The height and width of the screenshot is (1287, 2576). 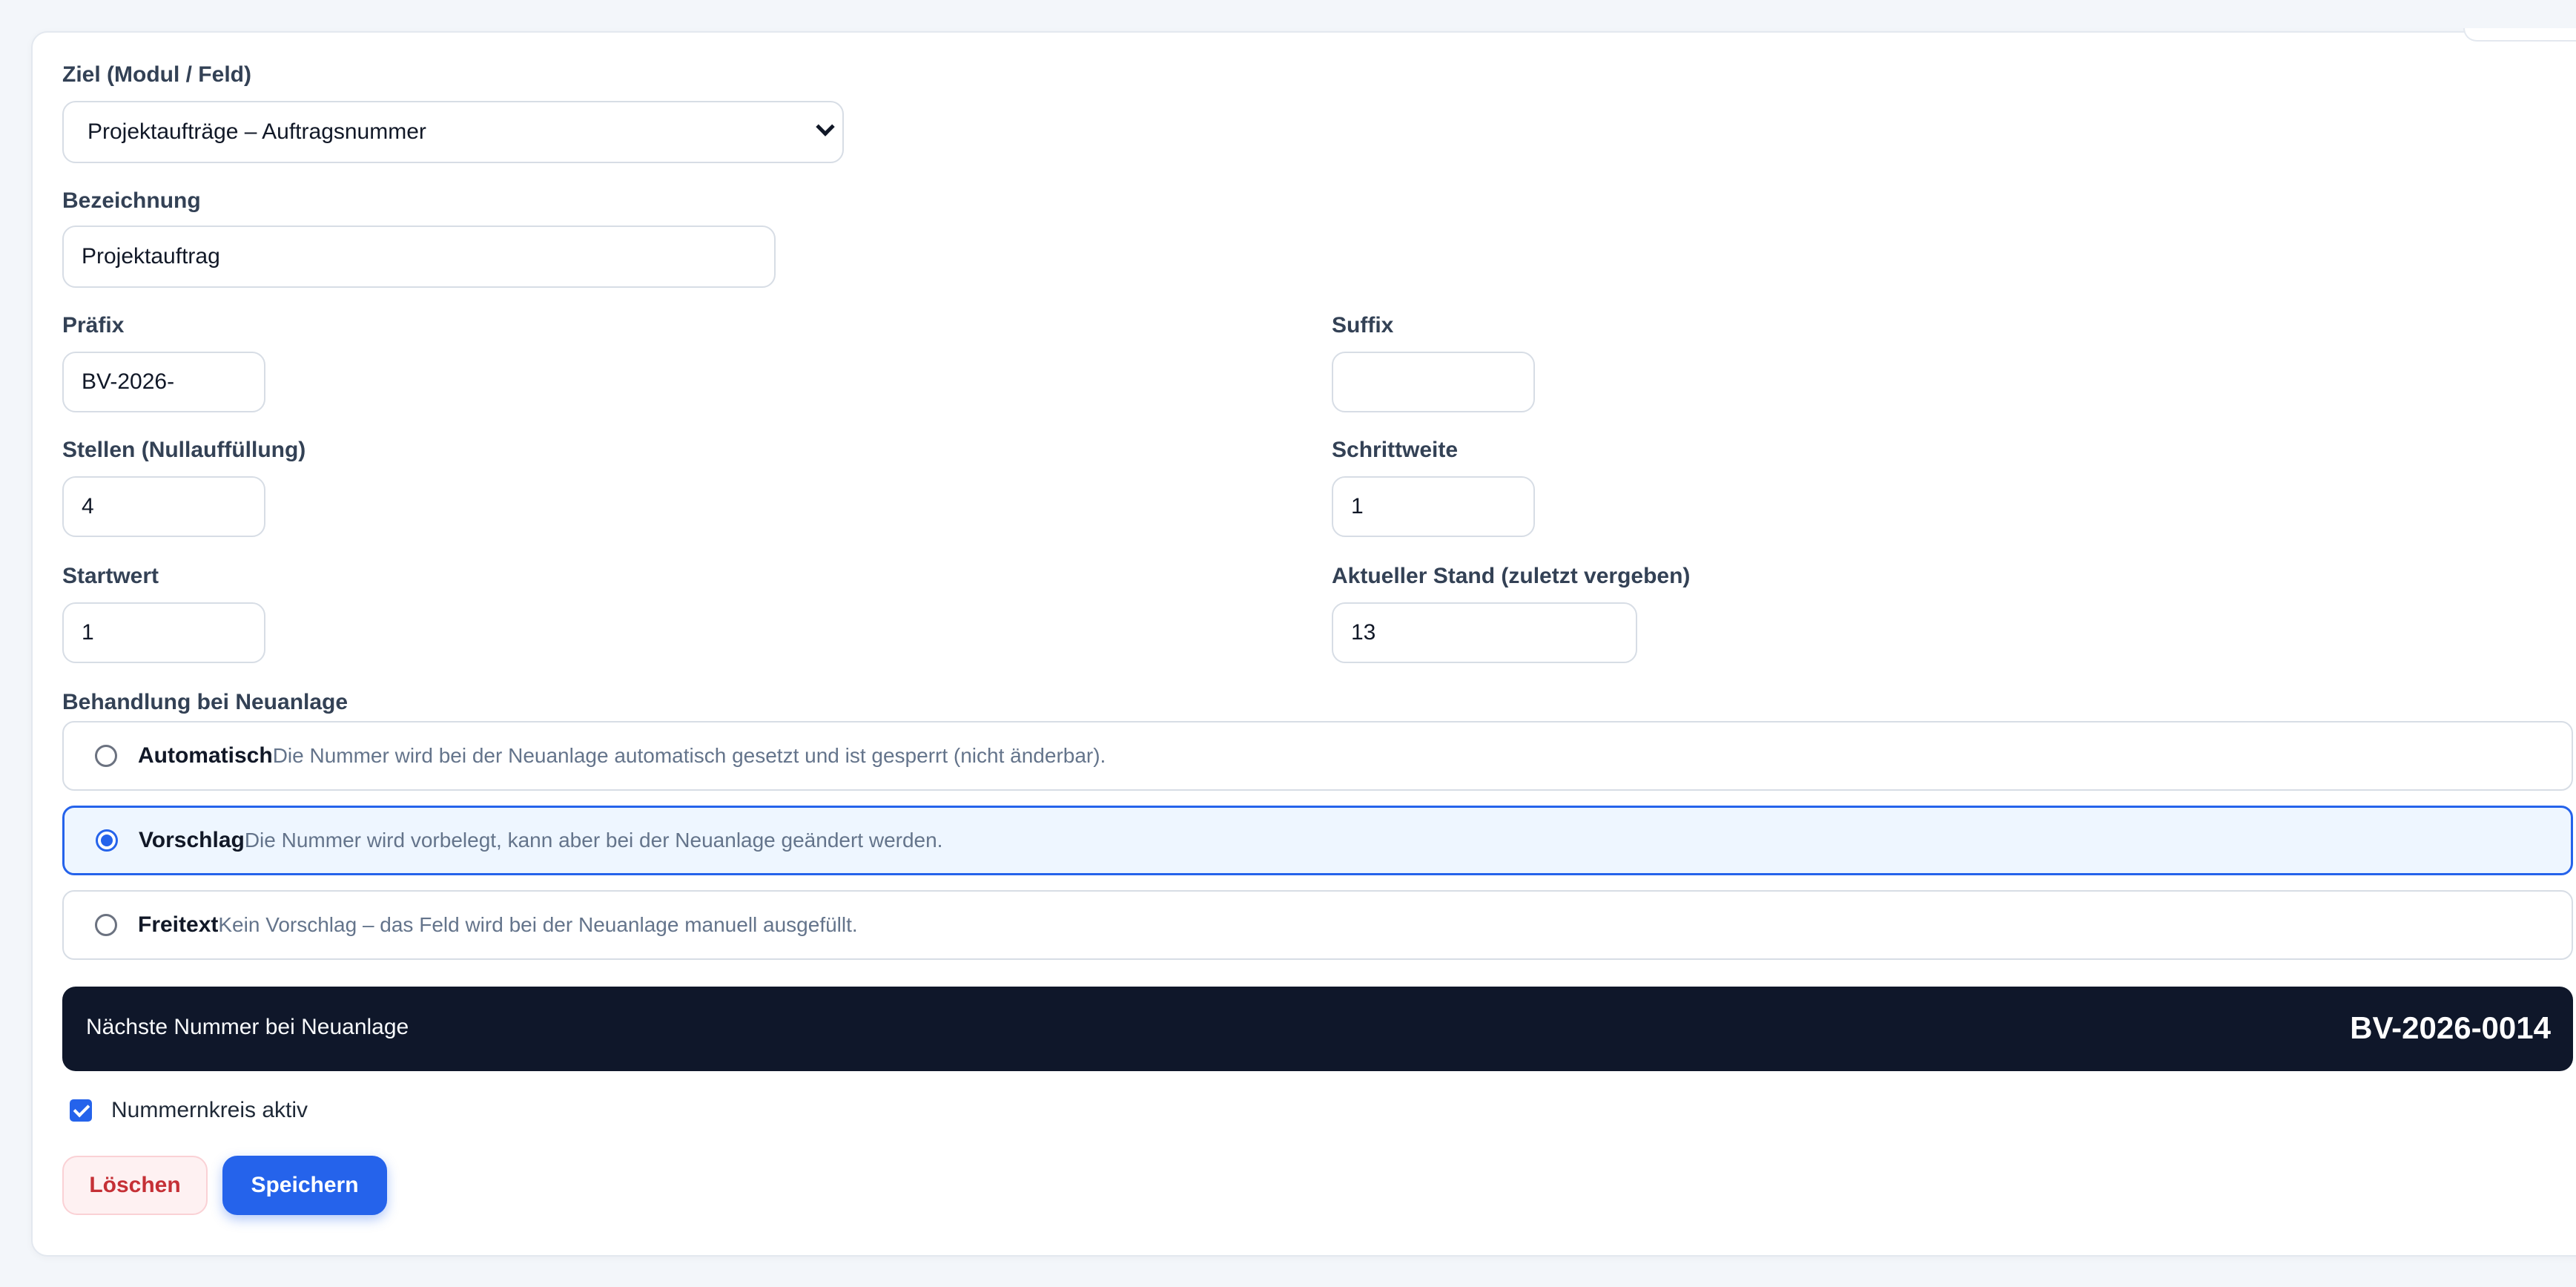 What do you see at coordinates (205, 755) in the screenshot?
I see `option-automatic-title: Automatisch` at bounding box center [205, 755].